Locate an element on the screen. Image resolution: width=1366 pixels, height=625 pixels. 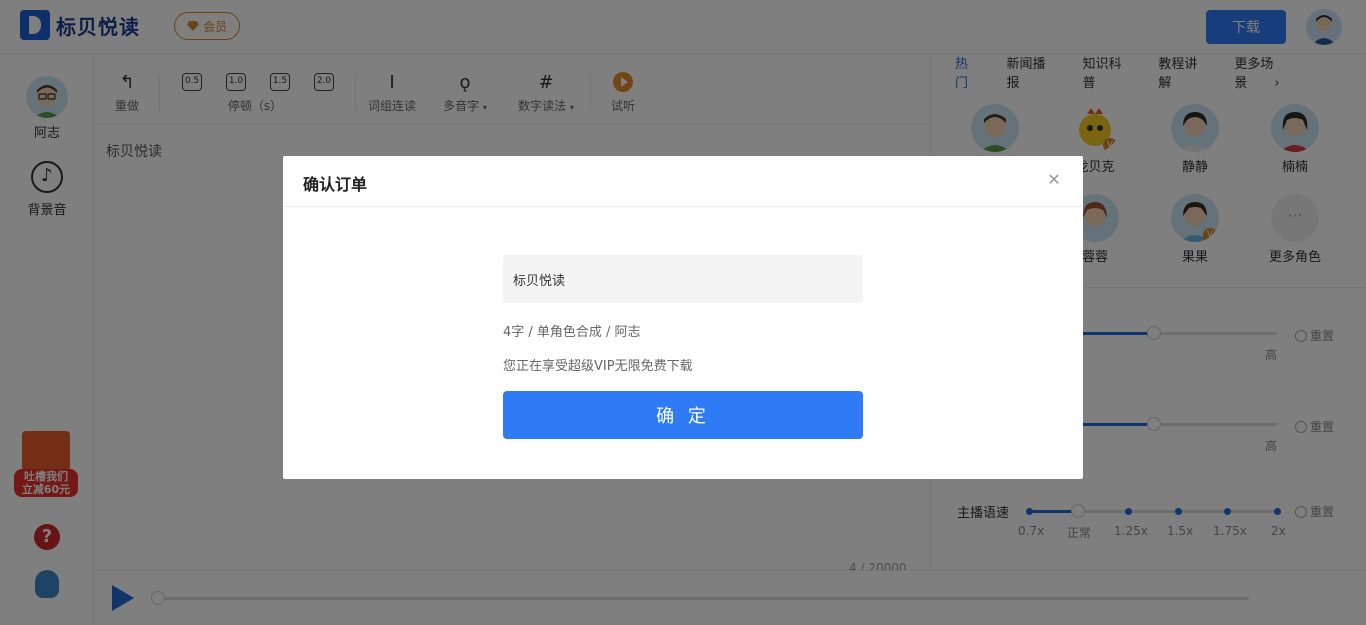
vip-note: 您正在享受超级VIP无限免费下载 is located at coordinates (598, 366).